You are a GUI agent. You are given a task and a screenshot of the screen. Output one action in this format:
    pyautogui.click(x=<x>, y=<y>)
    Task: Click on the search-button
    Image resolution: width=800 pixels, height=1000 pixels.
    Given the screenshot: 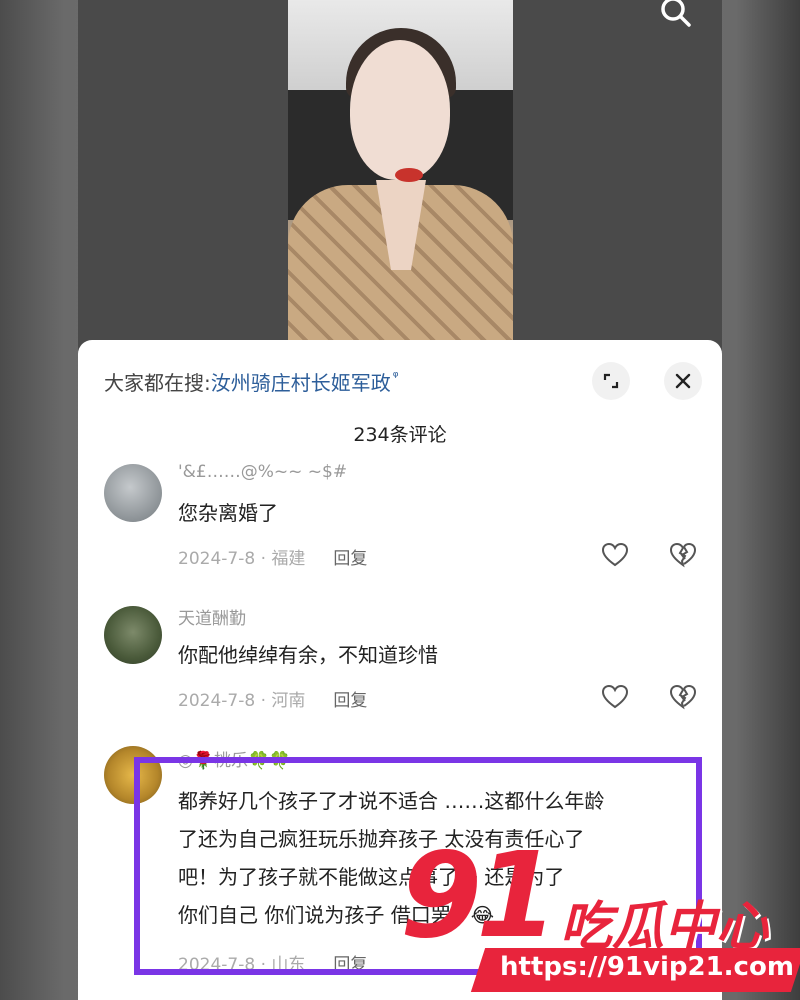 What is the action you would take?
    pyautogui.click(x=676, y=16)
    